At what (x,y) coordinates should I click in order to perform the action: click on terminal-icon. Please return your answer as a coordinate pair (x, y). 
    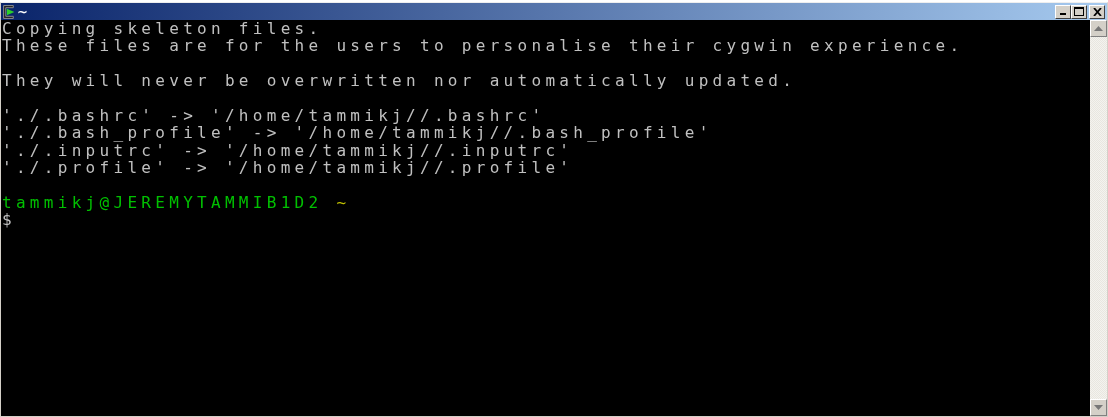
    Looking at the image, I should click on (9, 11).